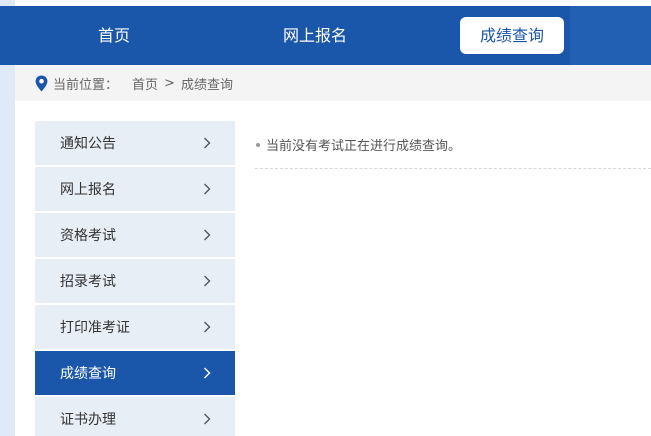  Describe the element at coordinates (88, 374) in the screenshot. I see `sidebar-item-label: 成绩查询` at that location.